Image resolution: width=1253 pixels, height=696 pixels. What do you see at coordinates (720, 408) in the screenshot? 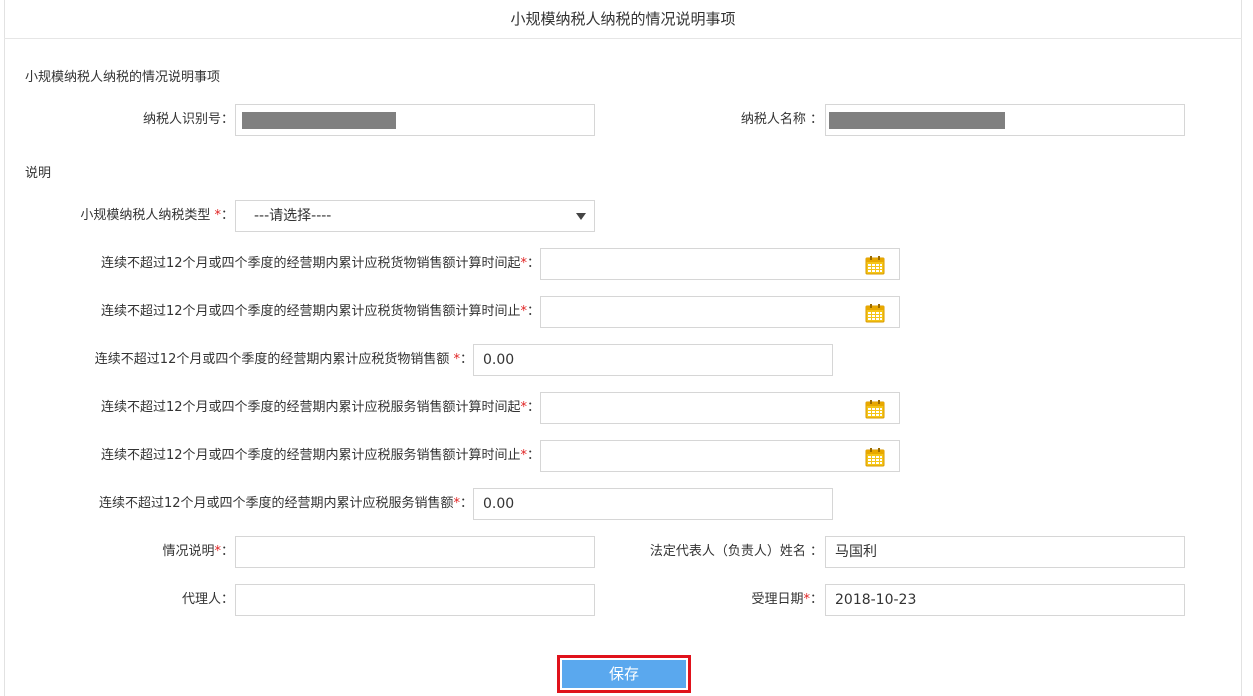
I see `service-start-date-input` at bounding box center [720, 408].